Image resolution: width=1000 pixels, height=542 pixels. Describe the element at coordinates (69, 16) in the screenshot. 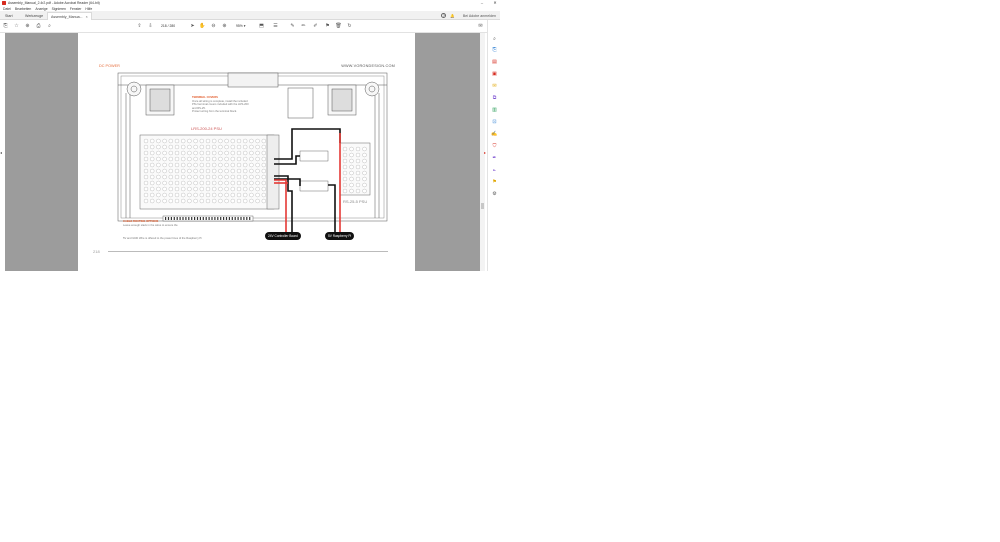

I see `tab-document: Assembly_Manua... ×` at that location.